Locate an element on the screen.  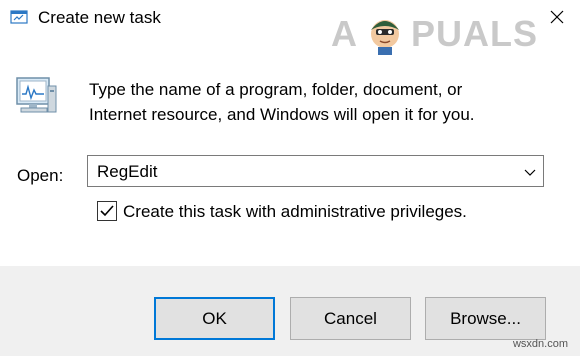
run-icon is located at coordinates (19, 17).